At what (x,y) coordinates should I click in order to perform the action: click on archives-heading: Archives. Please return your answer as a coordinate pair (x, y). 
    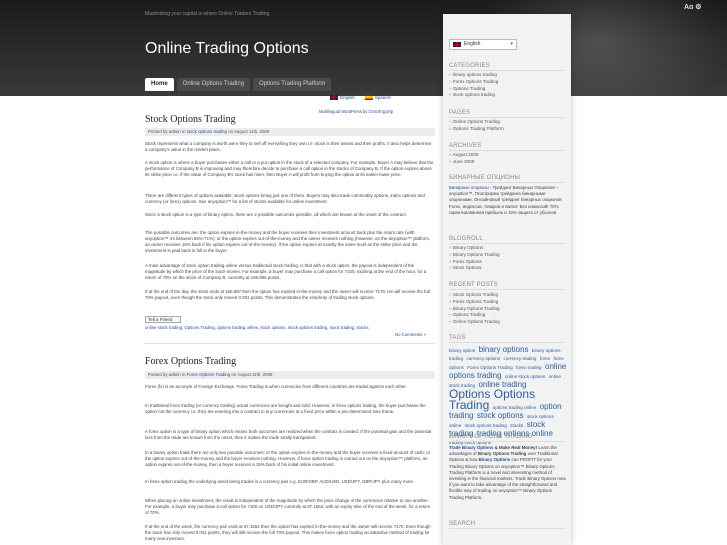
    Looking at the image, I should click on (507, 147).